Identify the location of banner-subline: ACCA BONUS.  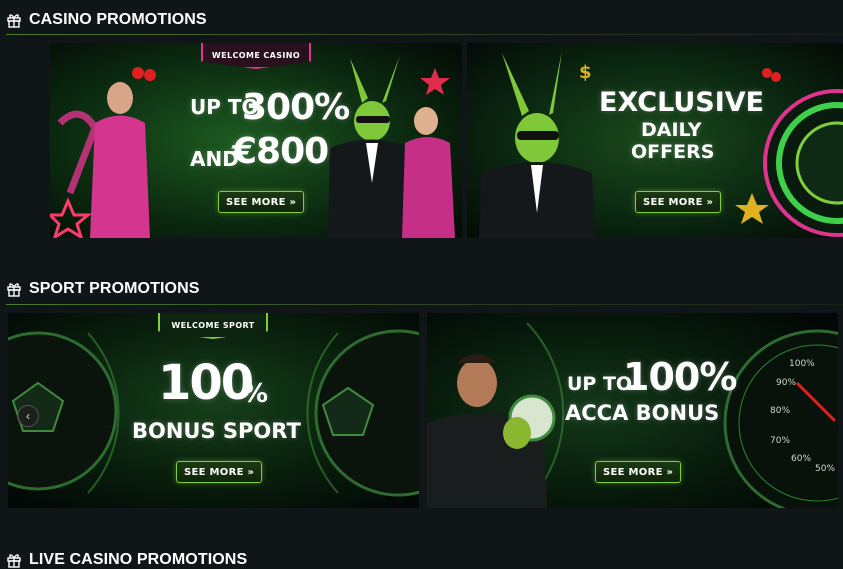
(642, 413).